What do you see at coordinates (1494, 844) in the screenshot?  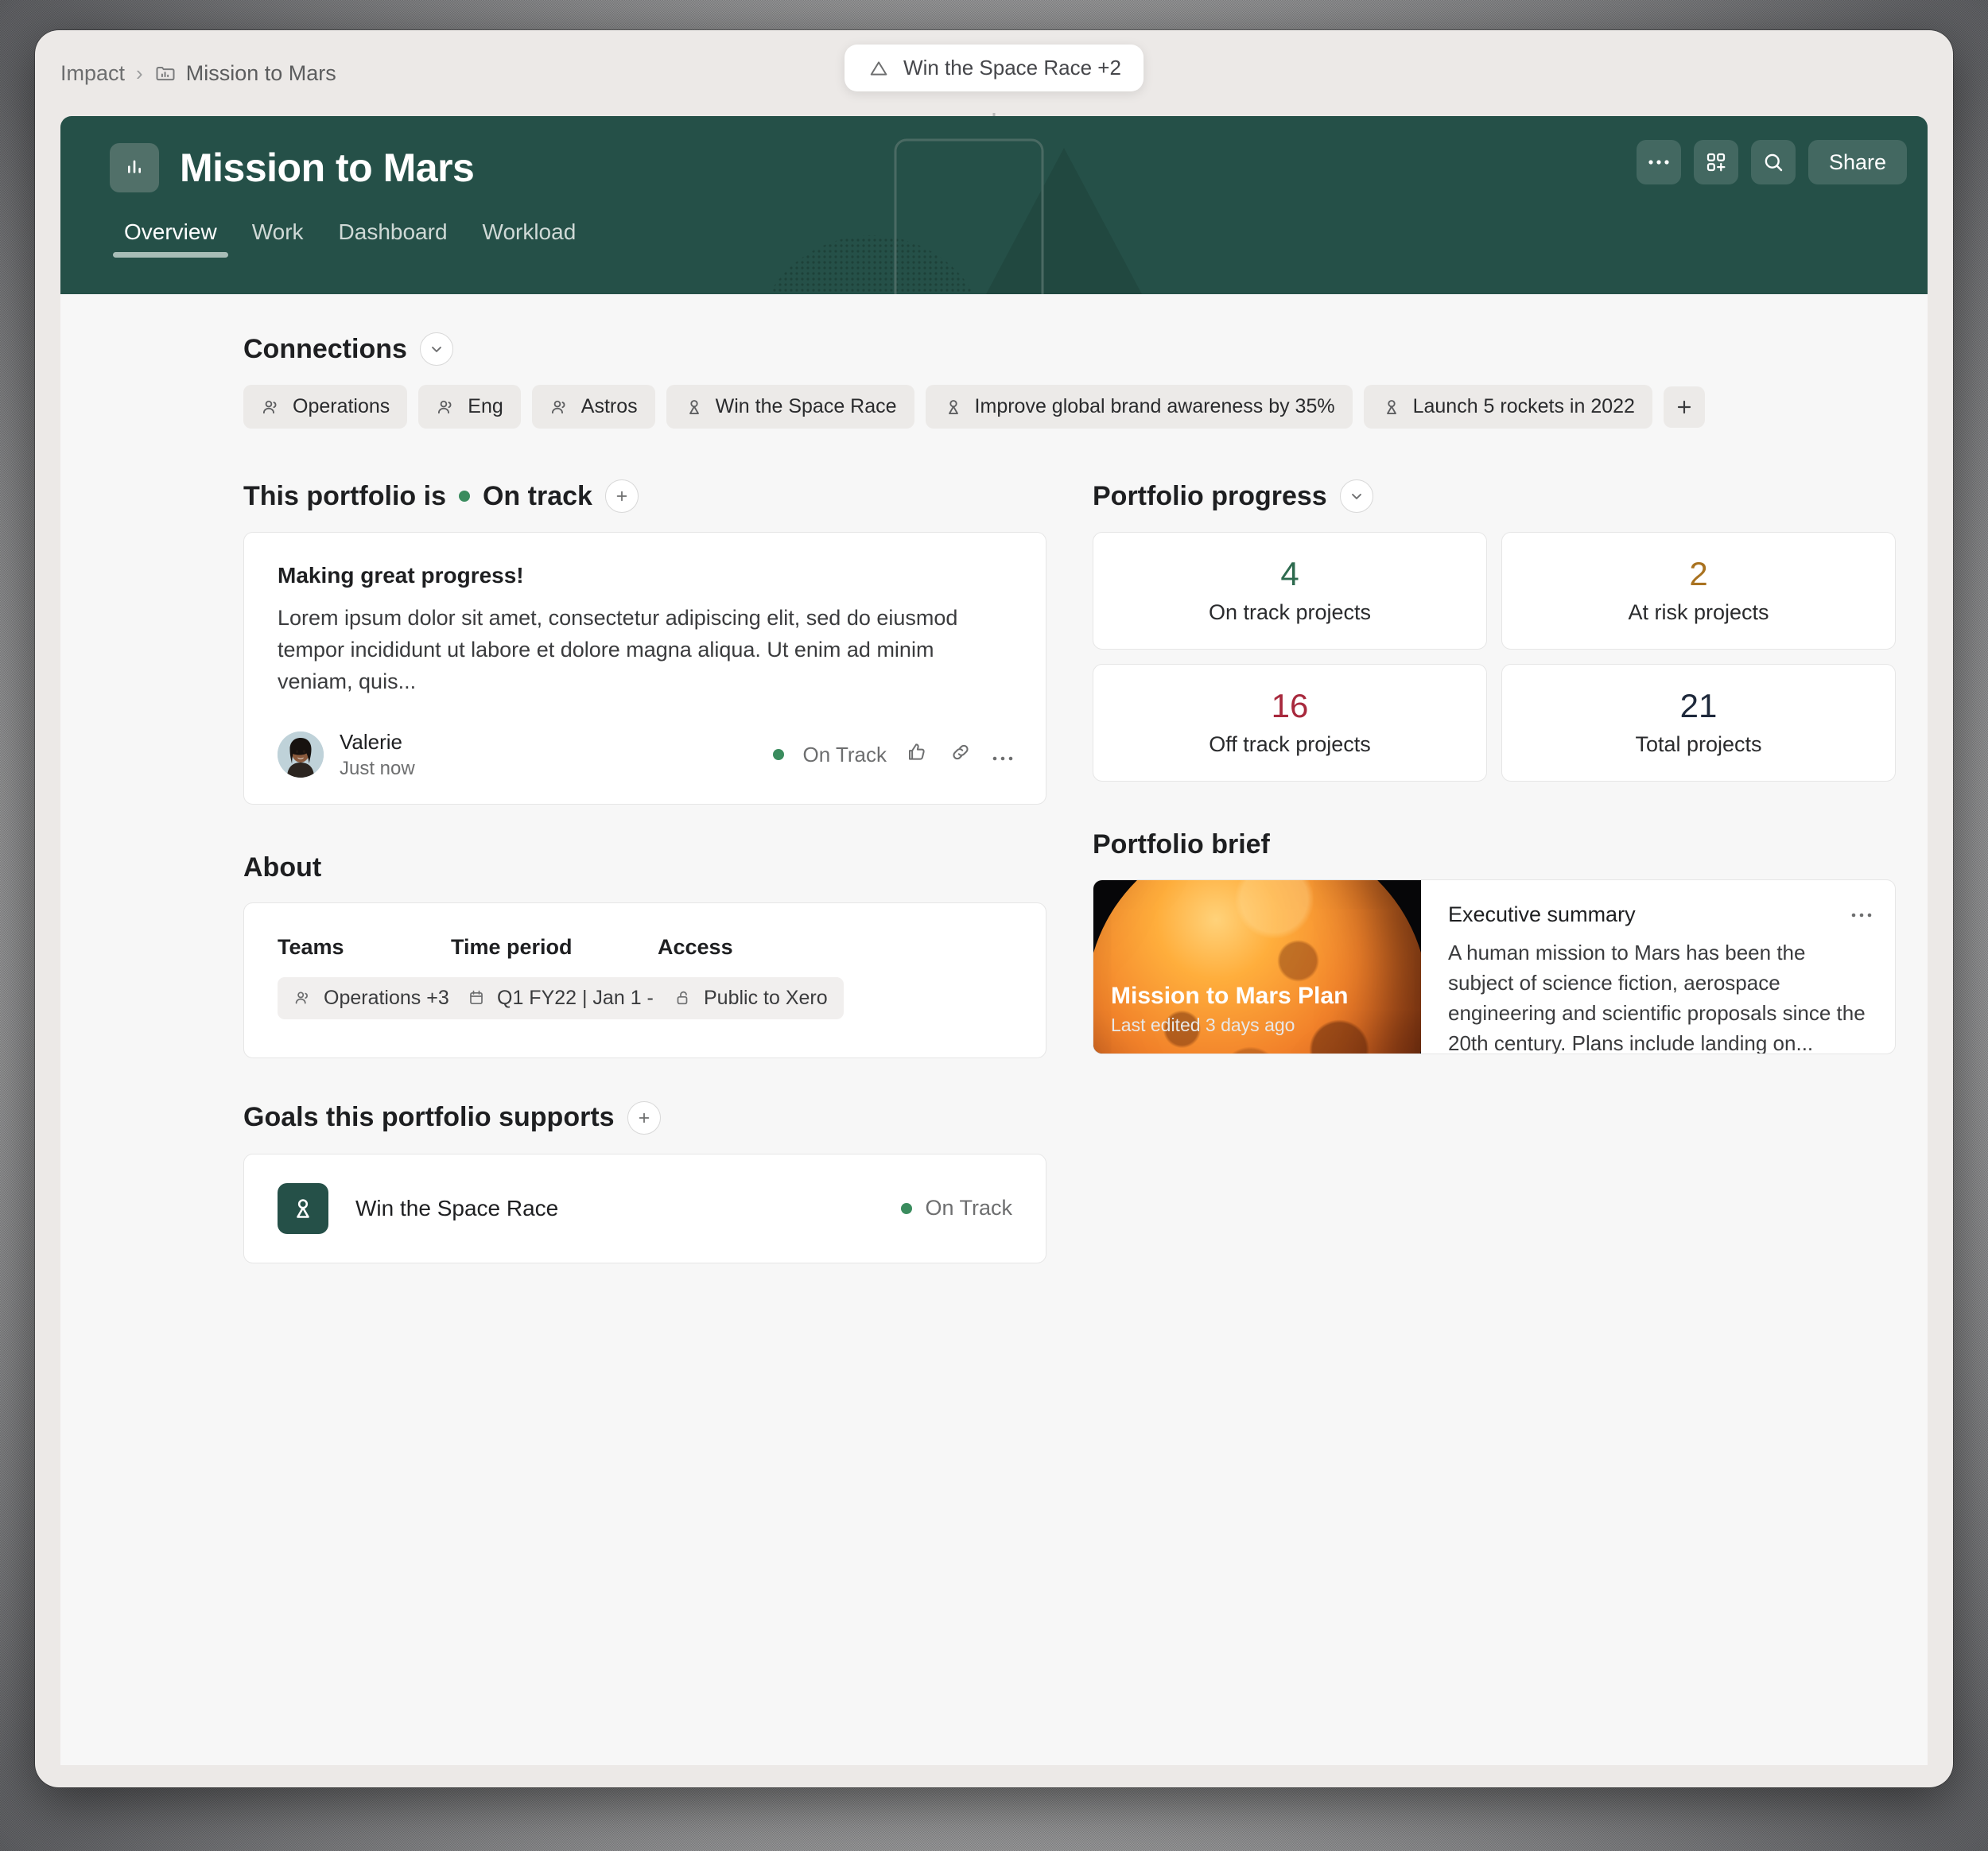 I see `portfolio-brief-heading: Portfolio brief` at bounding box center [1494, 844].